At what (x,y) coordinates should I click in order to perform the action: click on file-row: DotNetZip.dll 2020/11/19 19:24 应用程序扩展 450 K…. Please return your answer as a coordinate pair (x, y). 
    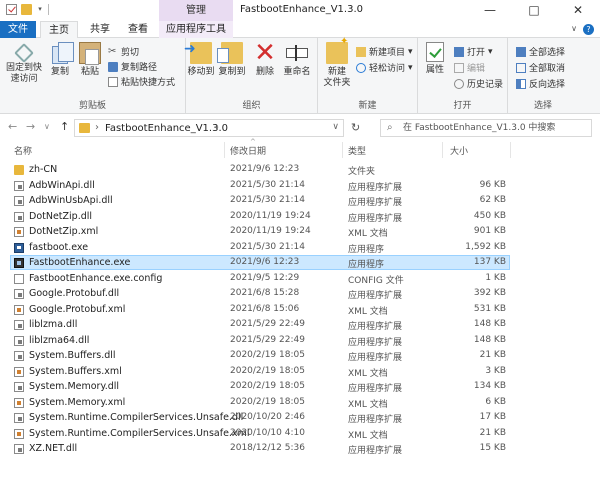
    Looking at the image, I should click on (300, 217).